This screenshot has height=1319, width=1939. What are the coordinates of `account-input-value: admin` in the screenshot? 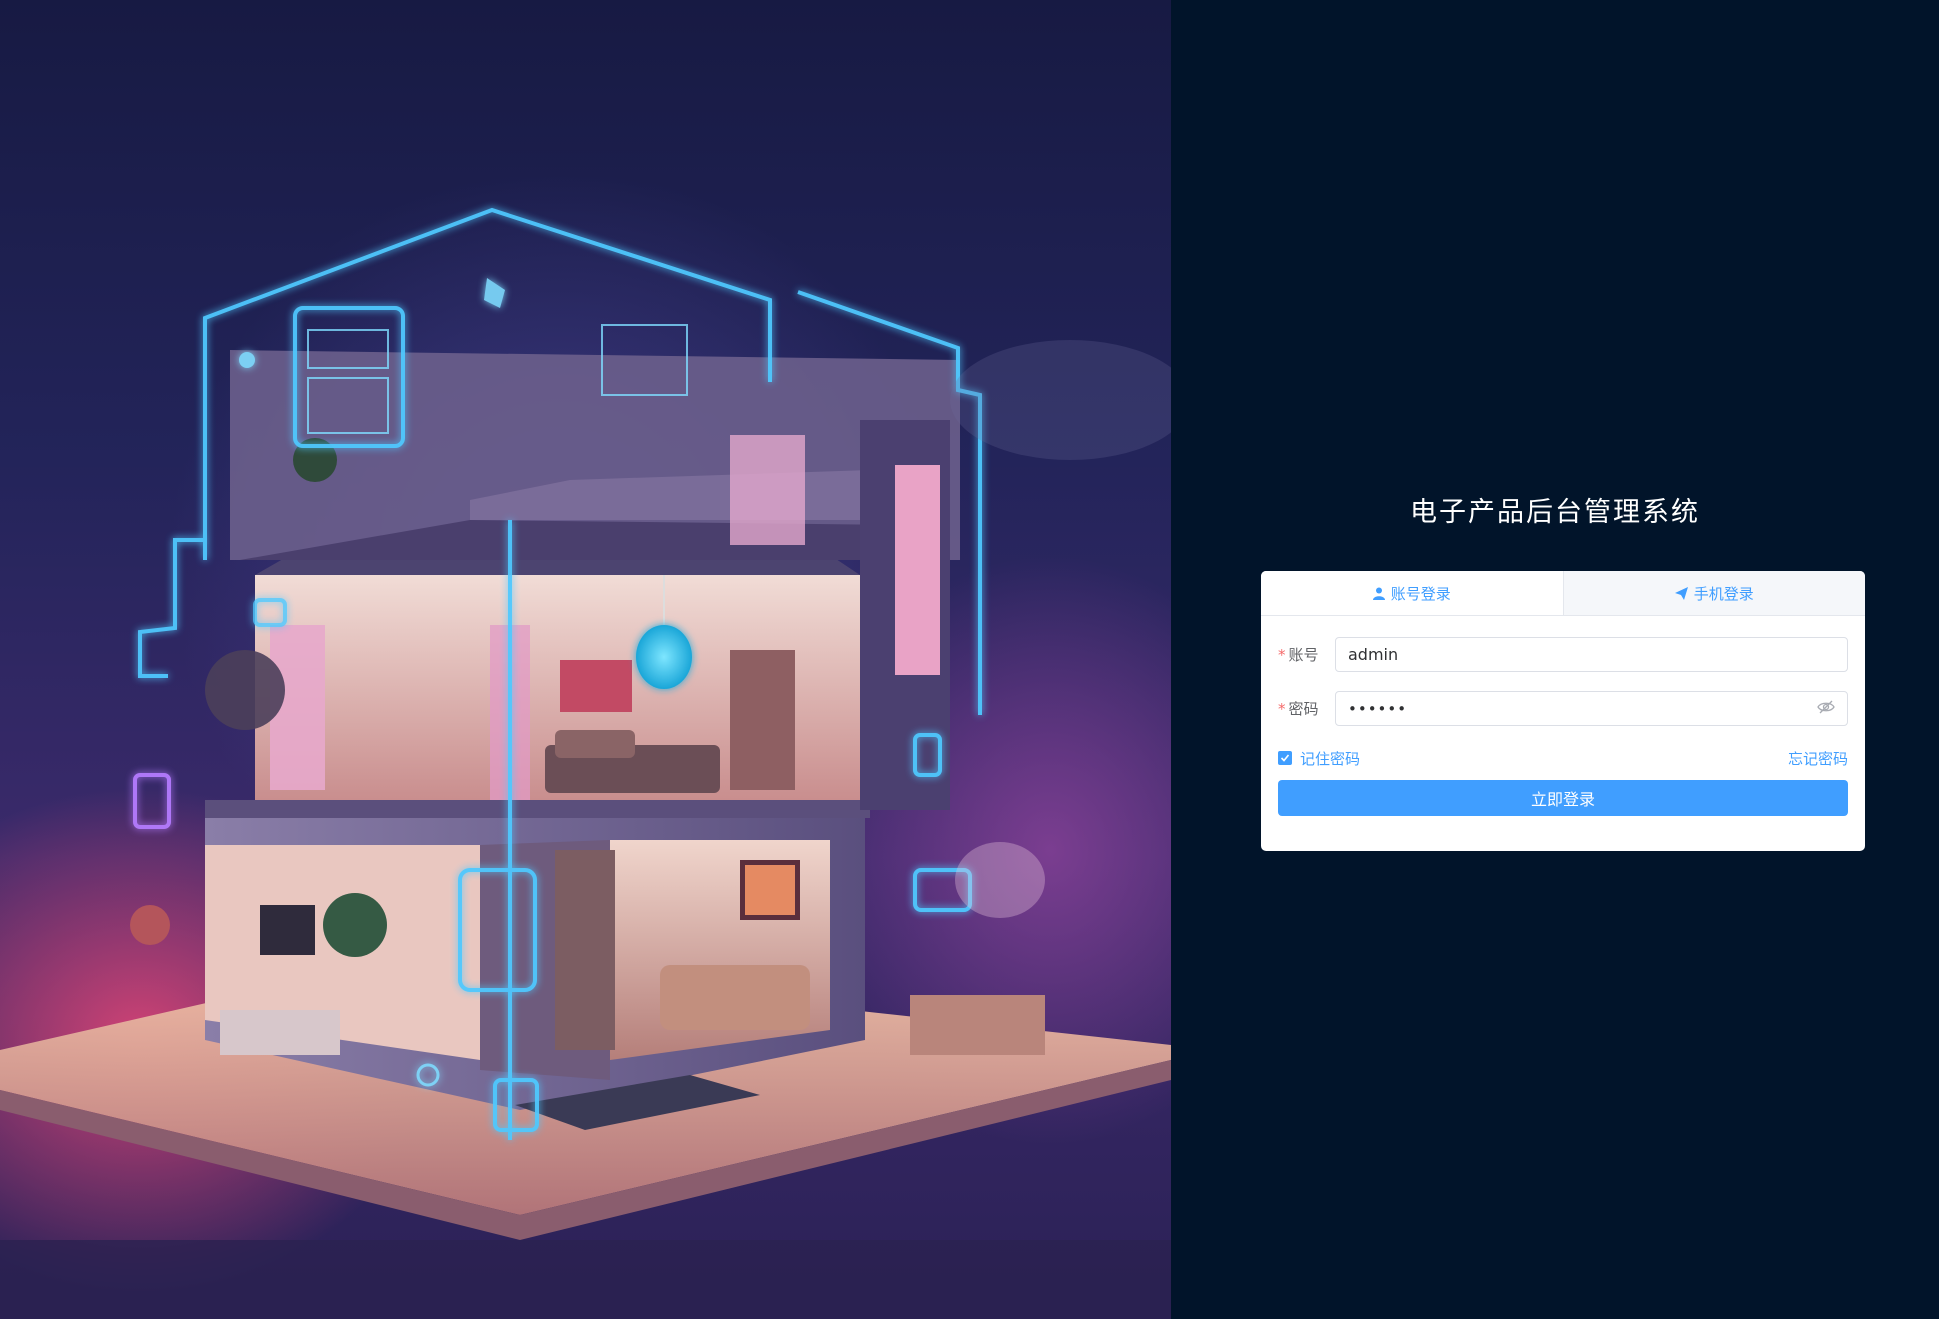 It's located at (1373, 654).